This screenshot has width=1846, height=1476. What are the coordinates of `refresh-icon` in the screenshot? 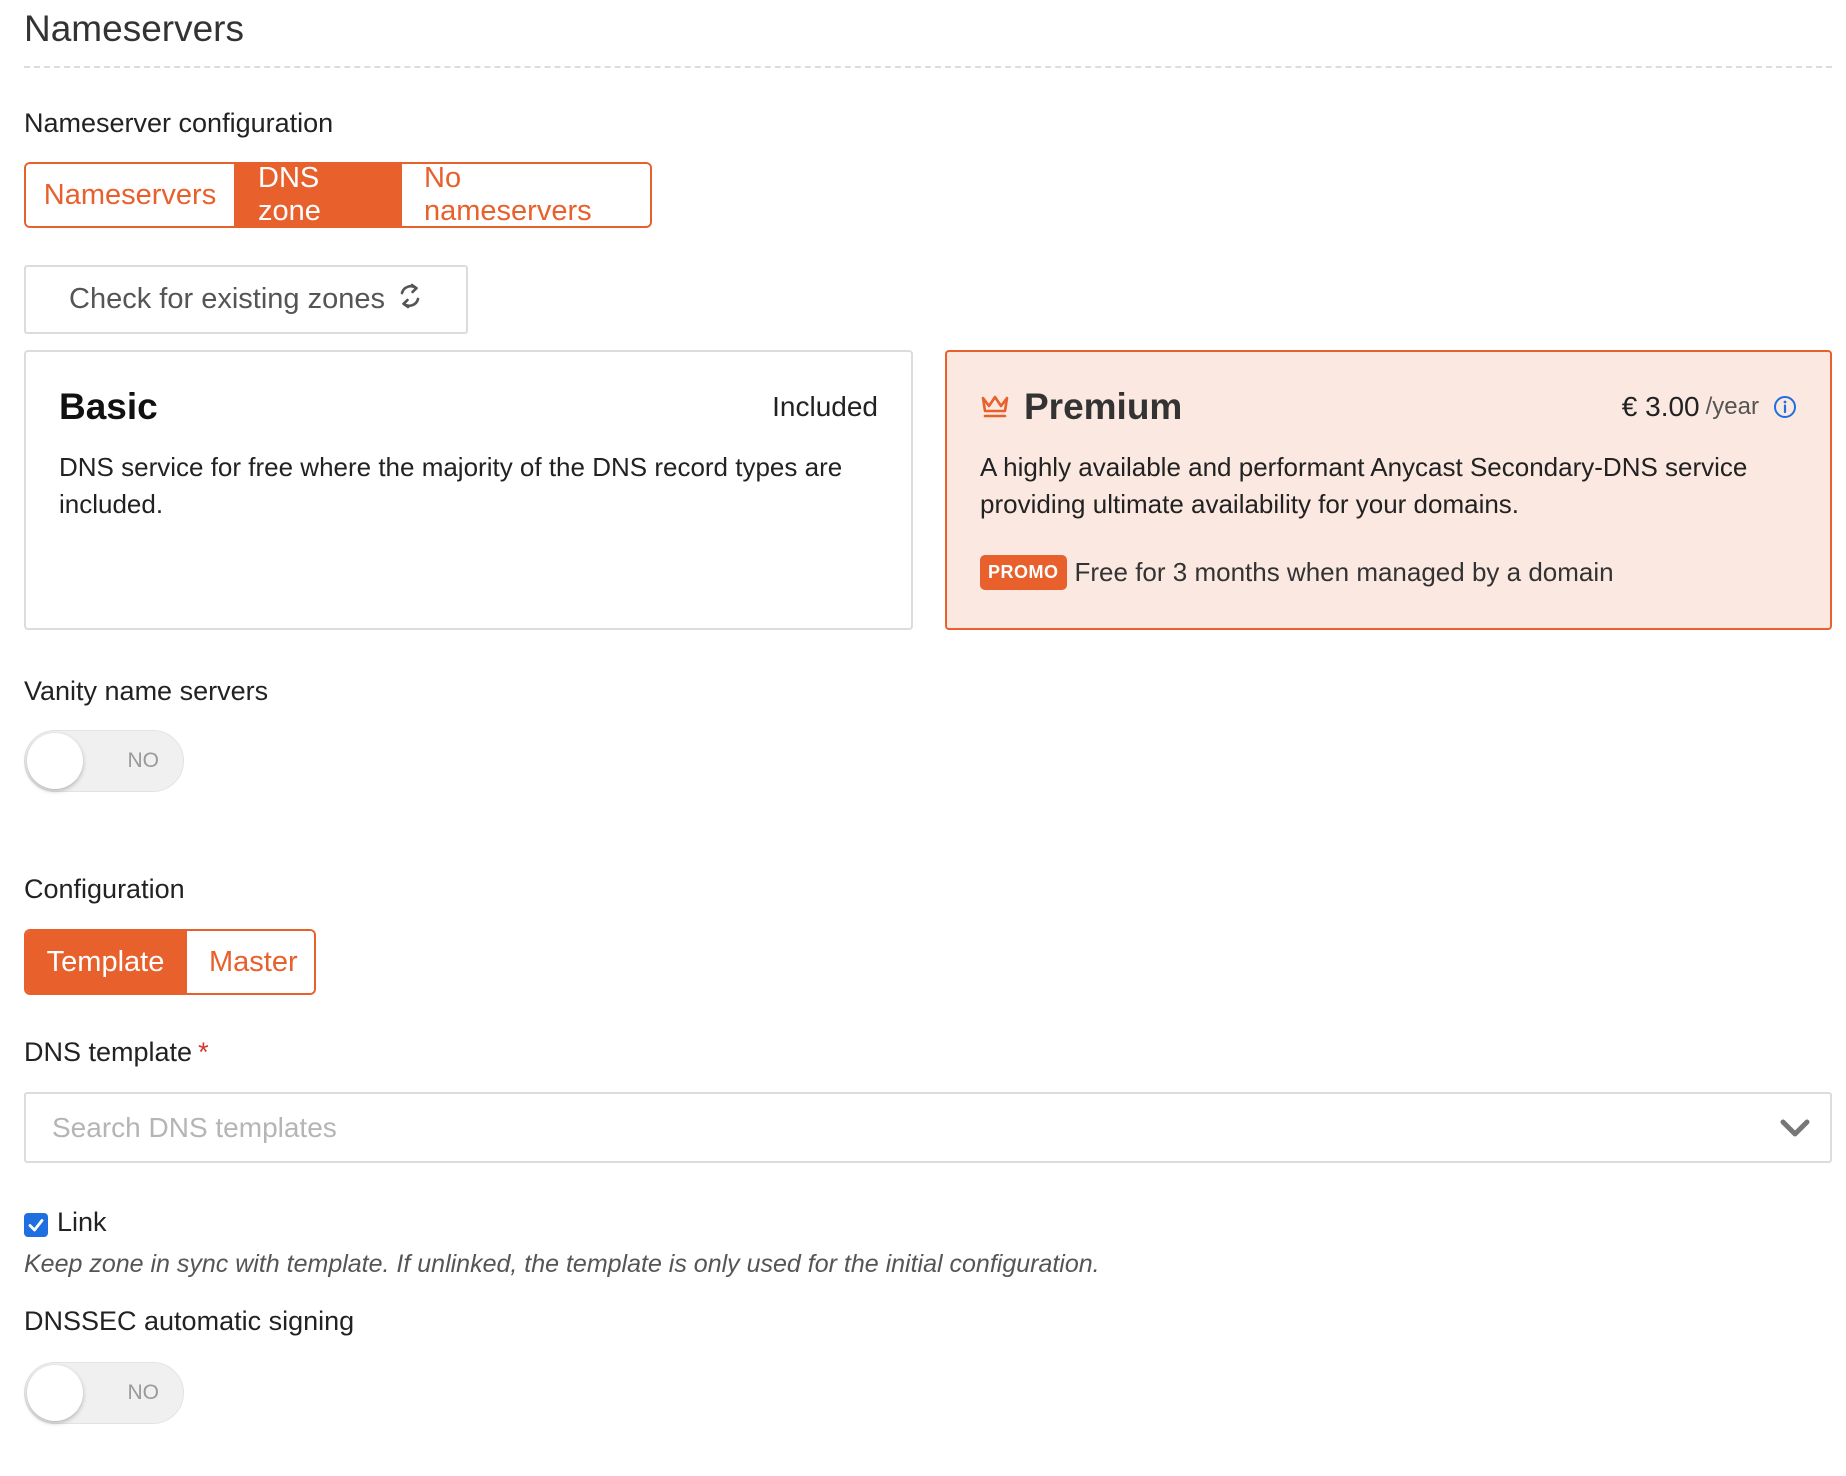 It's located at (410, 300).